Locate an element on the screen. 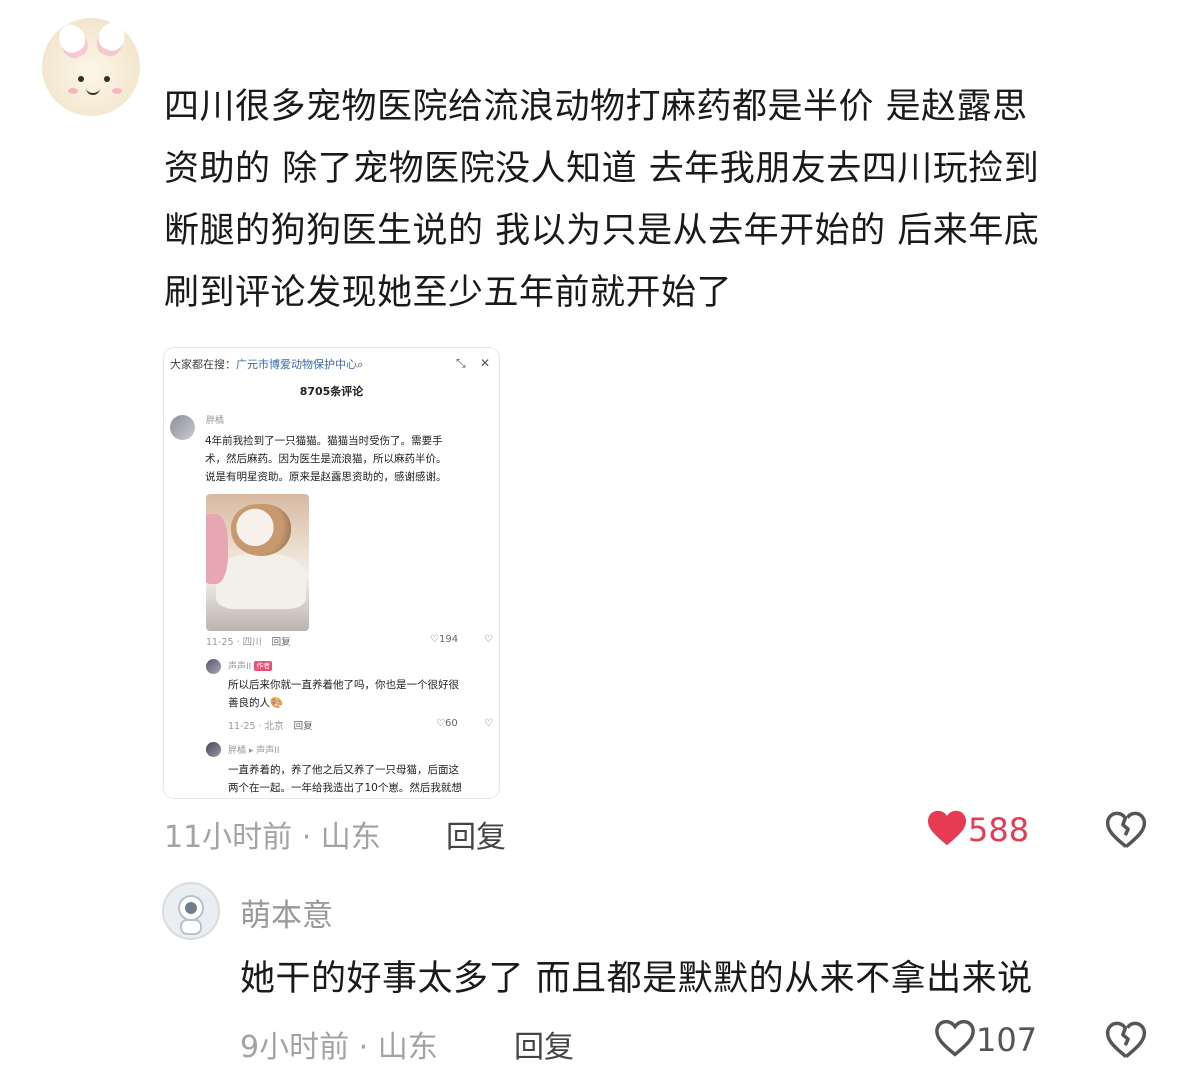 The image size is (1193, 1080). cat-photo is located at coordinates (257, 562).